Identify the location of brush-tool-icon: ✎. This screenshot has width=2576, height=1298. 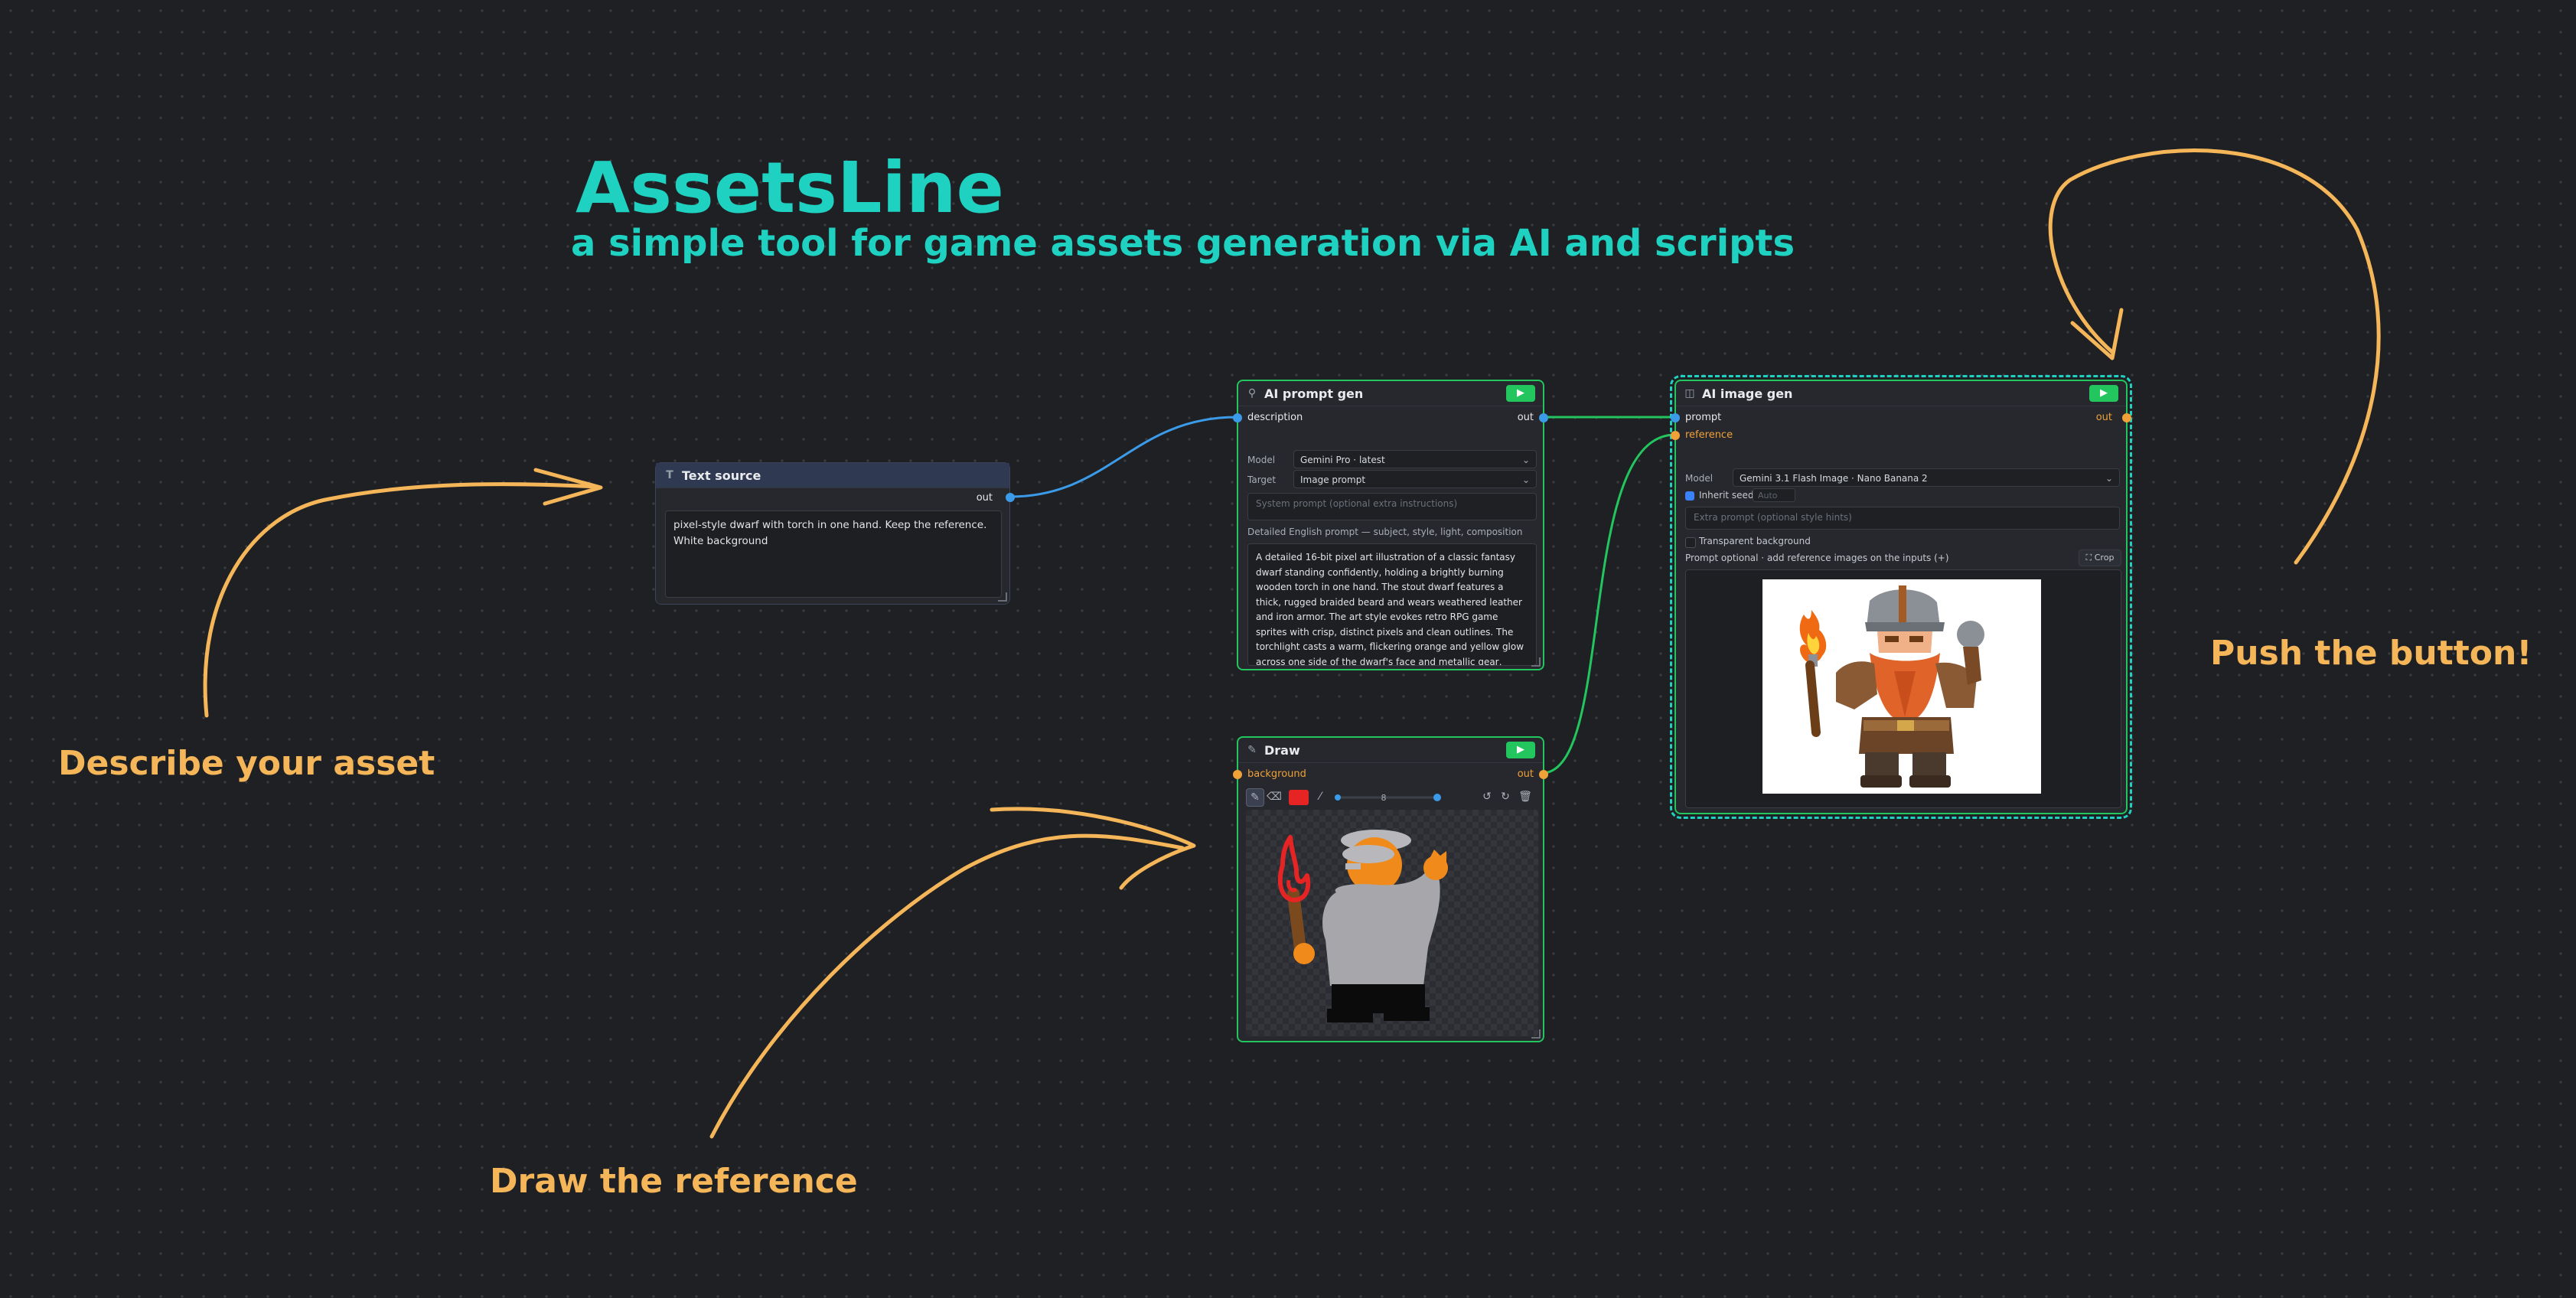
(1255, 797).